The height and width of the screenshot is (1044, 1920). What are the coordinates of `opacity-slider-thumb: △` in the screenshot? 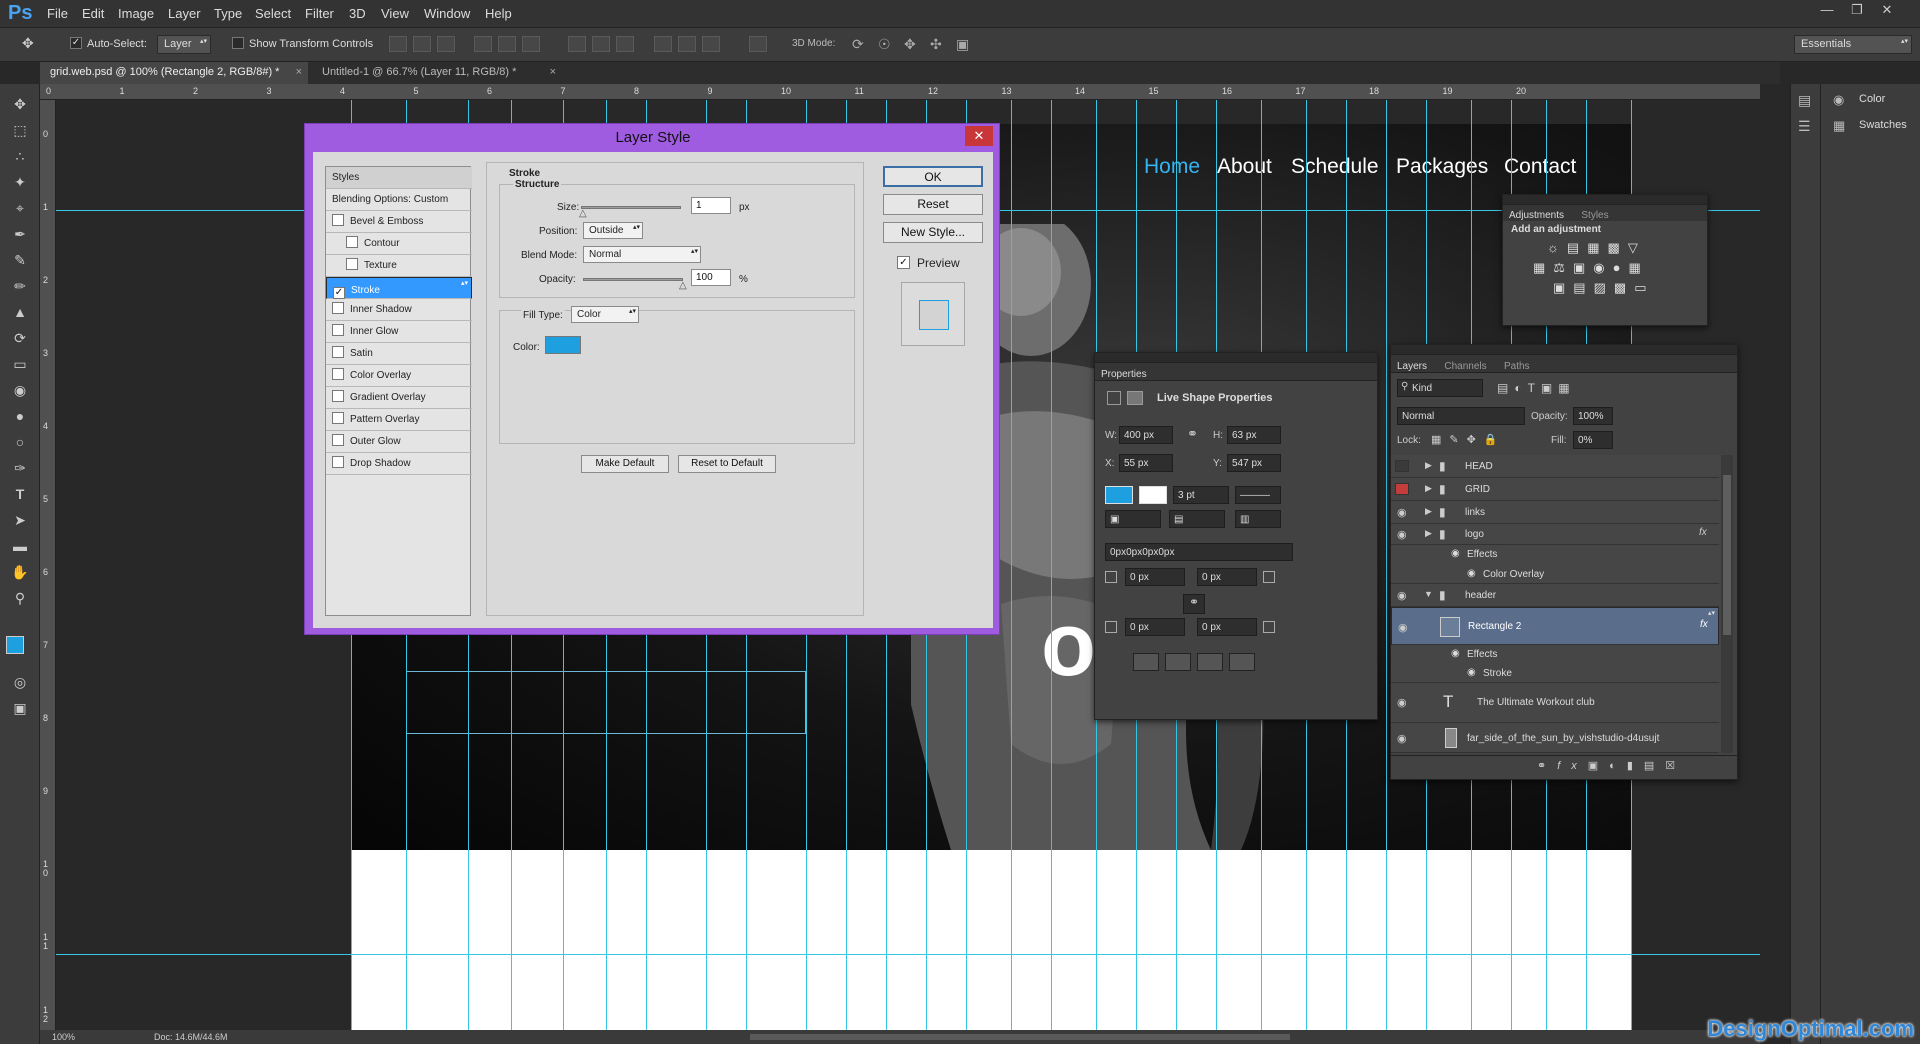 It's located at (683, 285).